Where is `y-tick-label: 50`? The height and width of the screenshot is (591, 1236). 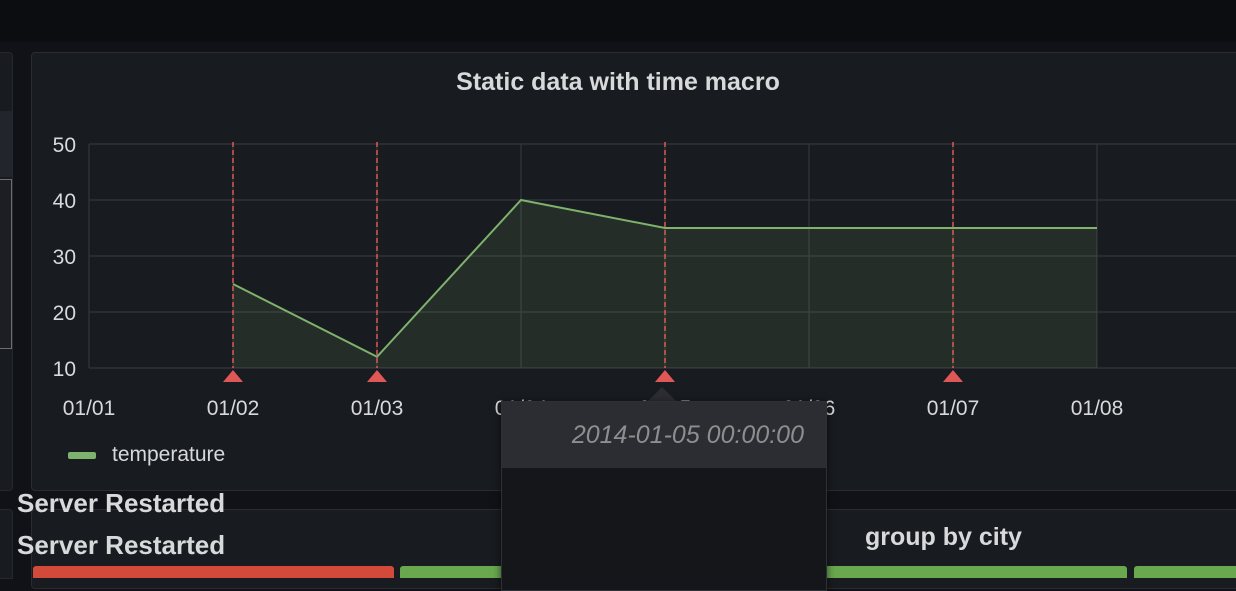 y-tick-label: 50 is located at coordinates (64, 145).